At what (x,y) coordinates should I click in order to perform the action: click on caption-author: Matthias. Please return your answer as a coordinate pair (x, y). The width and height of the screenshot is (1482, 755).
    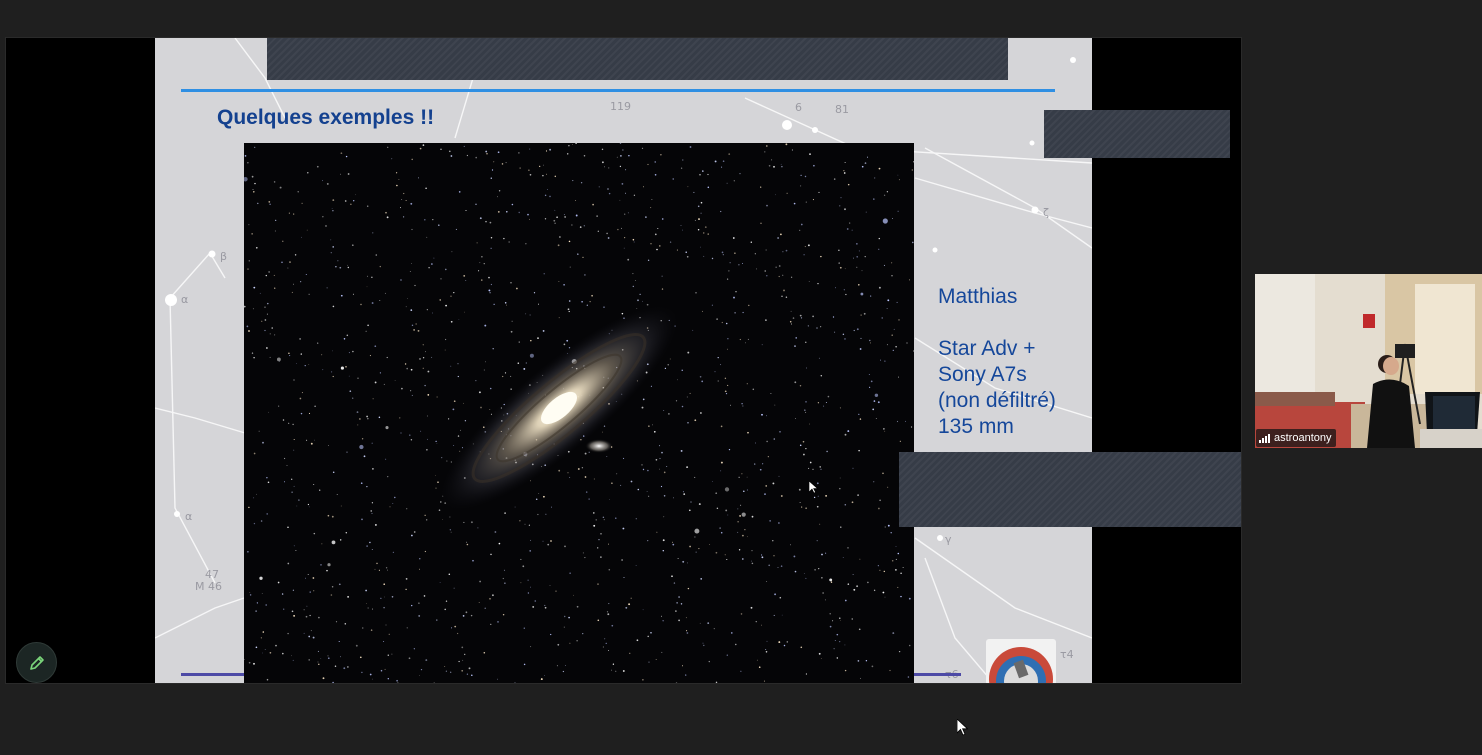
    Looking at the image, I should click on (978, 296).